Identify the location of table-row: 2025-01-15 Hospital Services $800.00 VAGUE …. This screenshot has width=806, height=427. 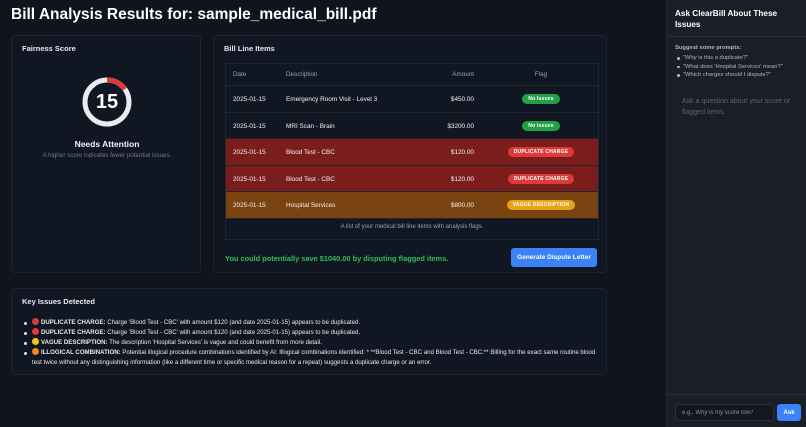
(412, 205).